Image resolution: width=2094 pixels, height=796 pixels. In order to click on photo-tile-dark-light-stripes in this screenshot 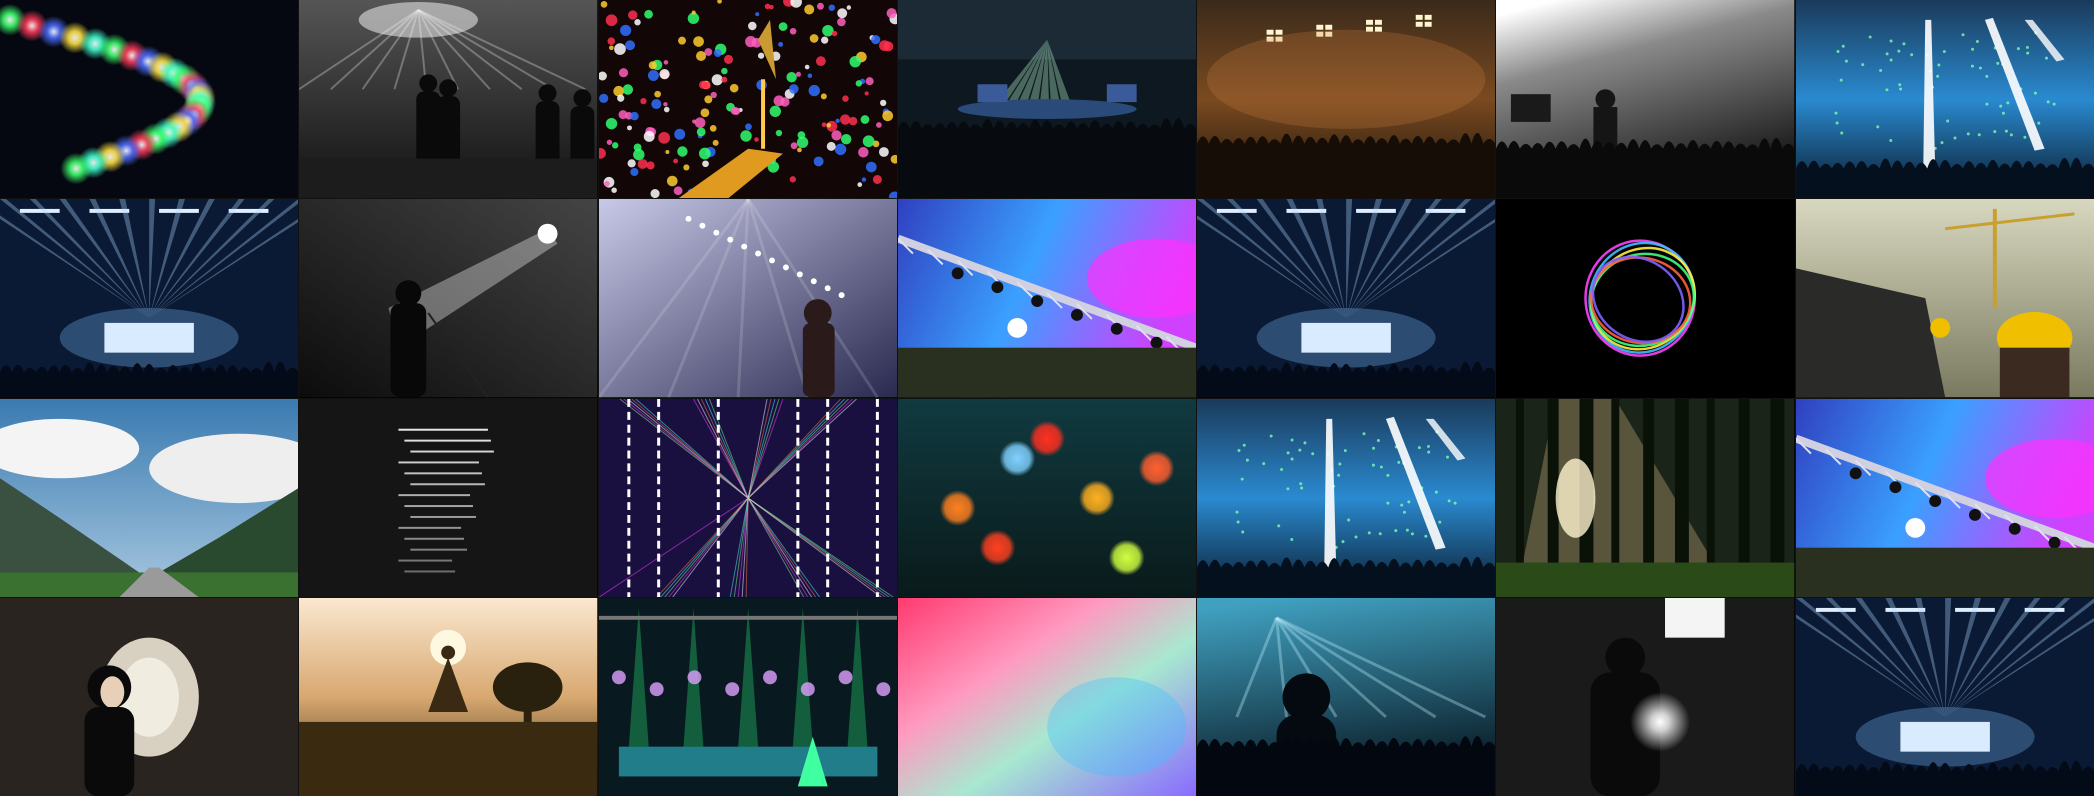, I will do `click(448, 497)`.